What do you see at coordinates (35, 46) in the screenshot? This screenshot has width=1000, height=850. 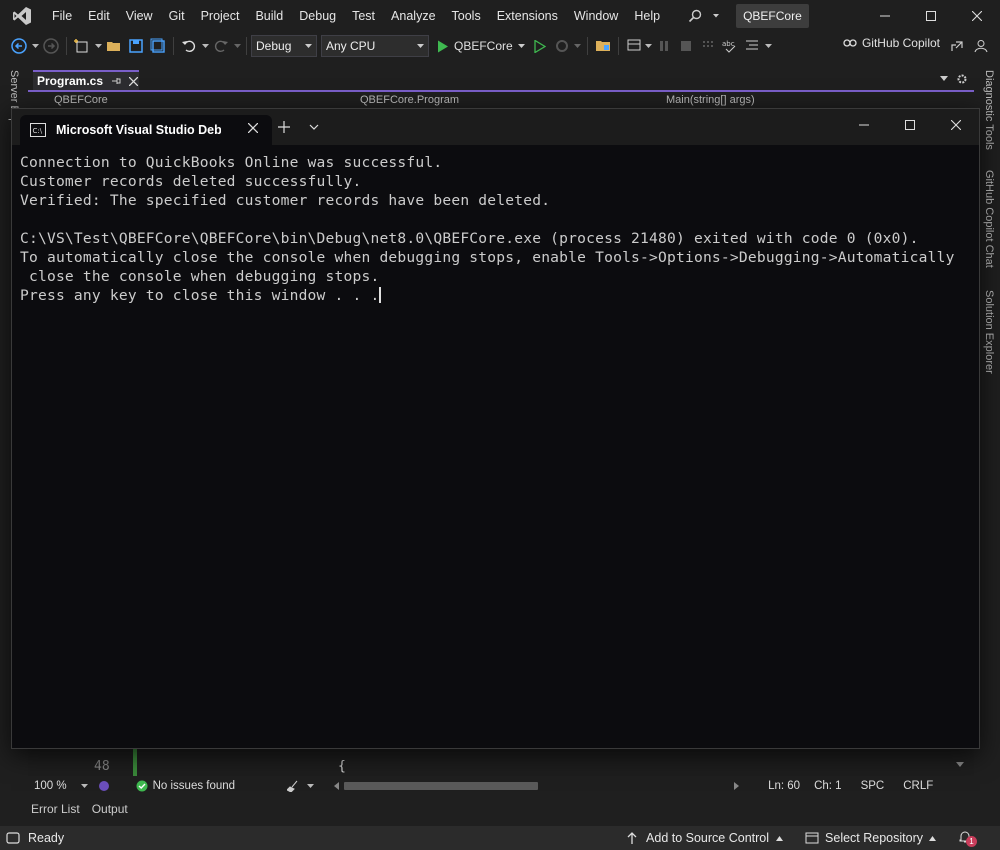 I see `navigate-back-dropdown` at bounding box center [35, 46].